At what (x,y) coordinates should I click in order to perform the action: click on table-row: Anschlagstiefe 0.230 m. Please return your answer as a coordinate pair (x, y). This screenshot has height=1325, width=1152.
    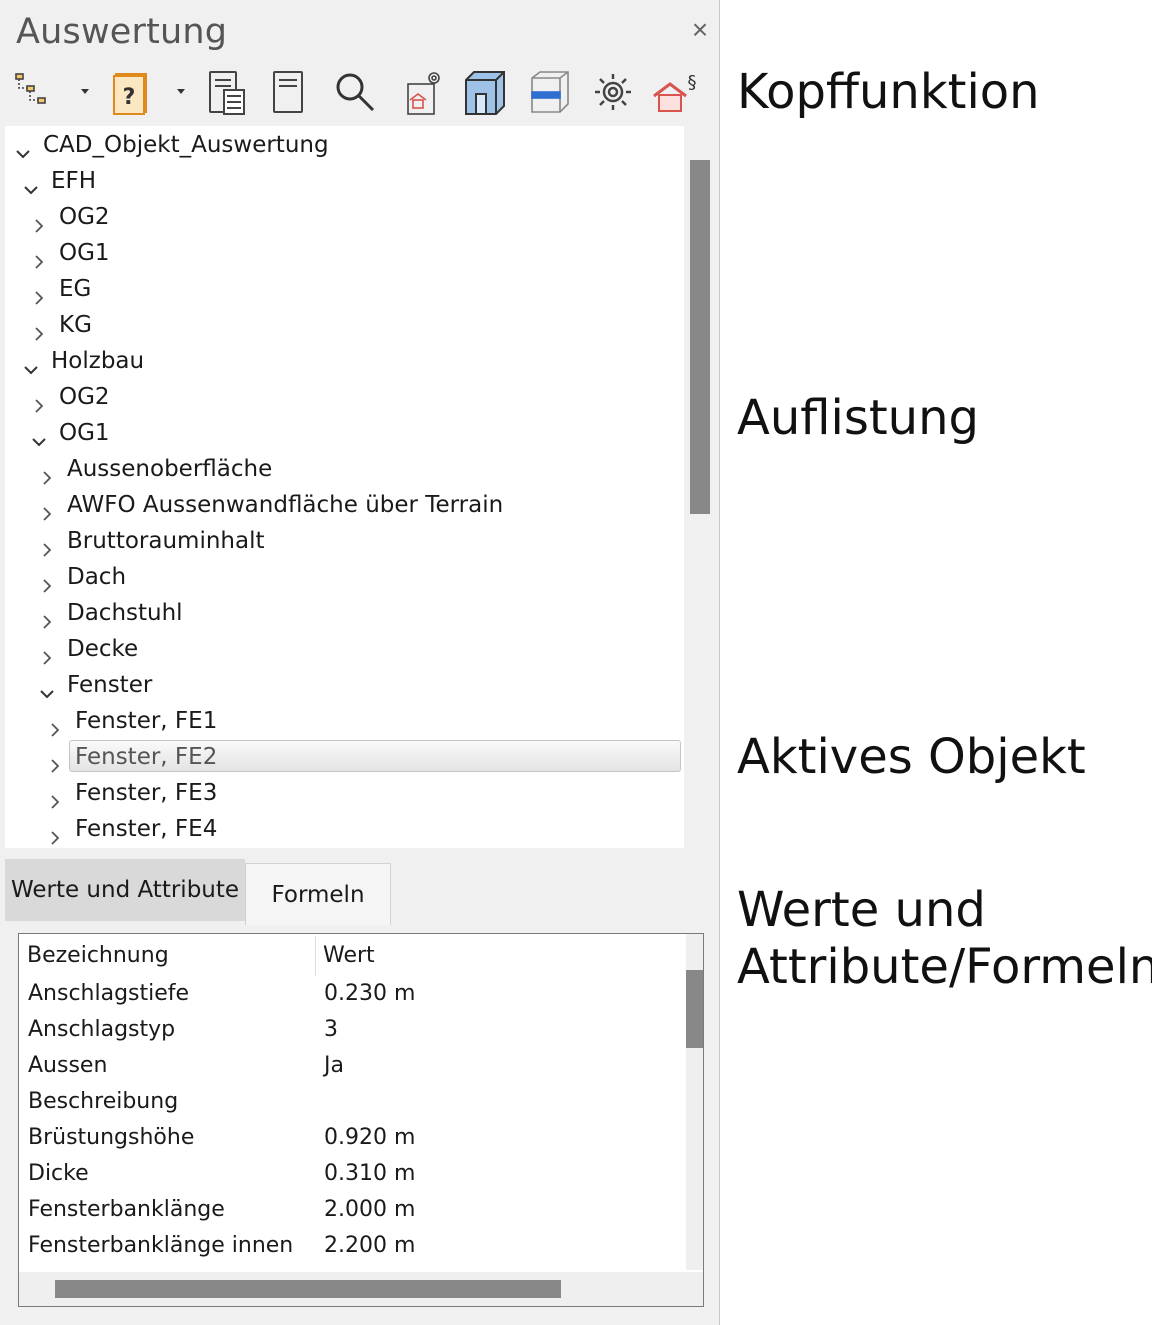
    Looking at the image, I should click on (344, 994).